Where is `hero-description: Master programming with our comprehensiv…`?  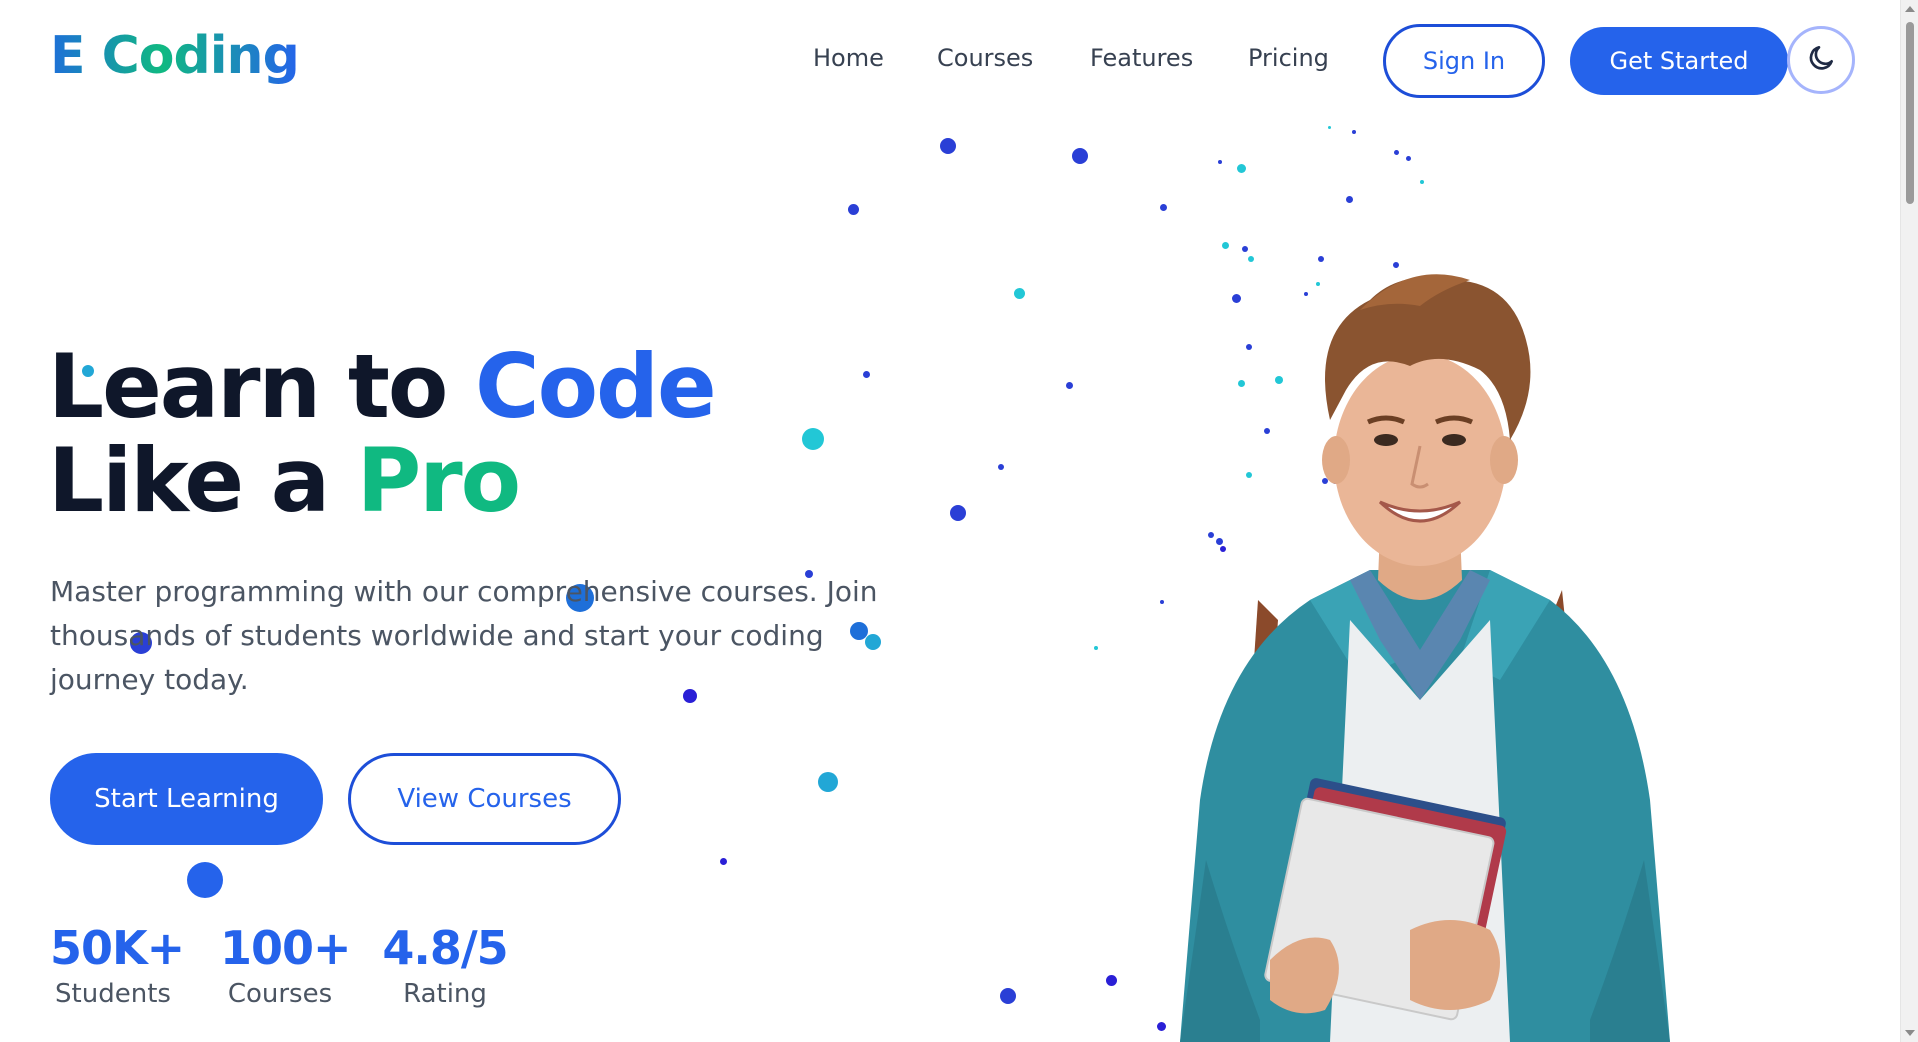
hero-description: Master programming with our comprehensiv… is located at coordinates (464, 635).